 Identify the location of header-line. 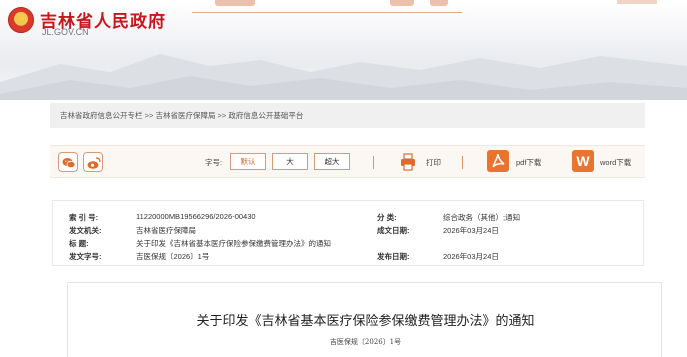
(327, 12).